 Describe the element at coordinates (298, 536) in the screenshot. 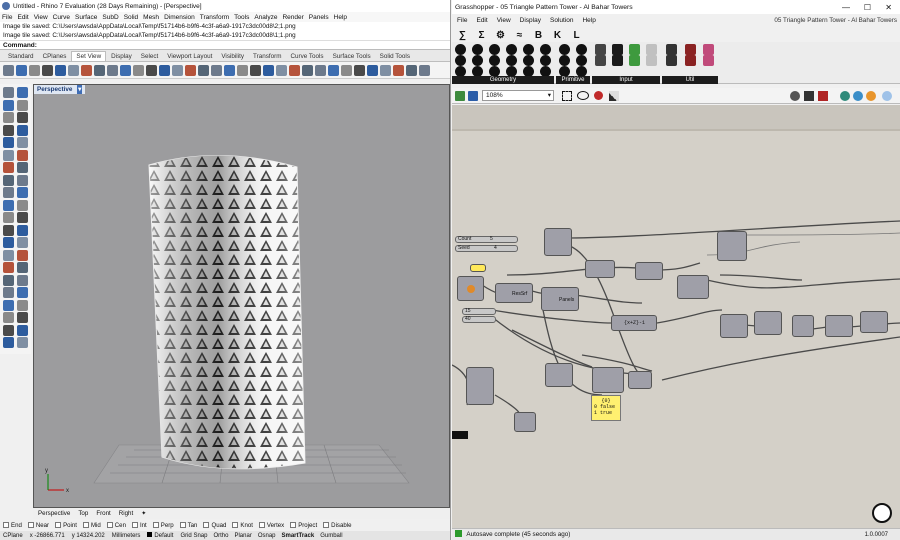

I see `status-toggle-smarttrack: SmartTrack` at that location.